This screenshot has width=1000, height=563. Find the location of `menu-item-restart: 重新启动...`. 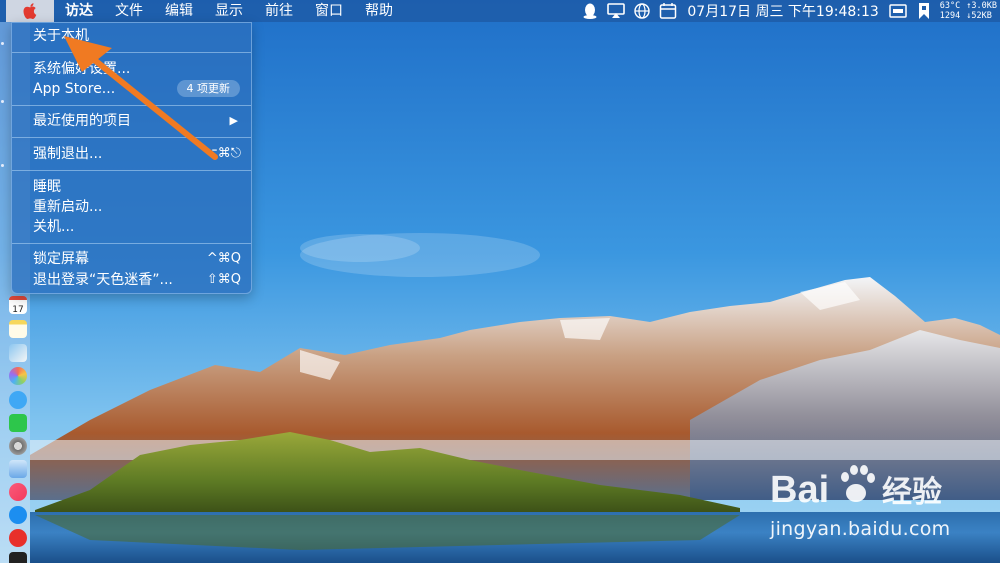

menu-item-restart: 重新启动... is located at coordinates (131, 207).